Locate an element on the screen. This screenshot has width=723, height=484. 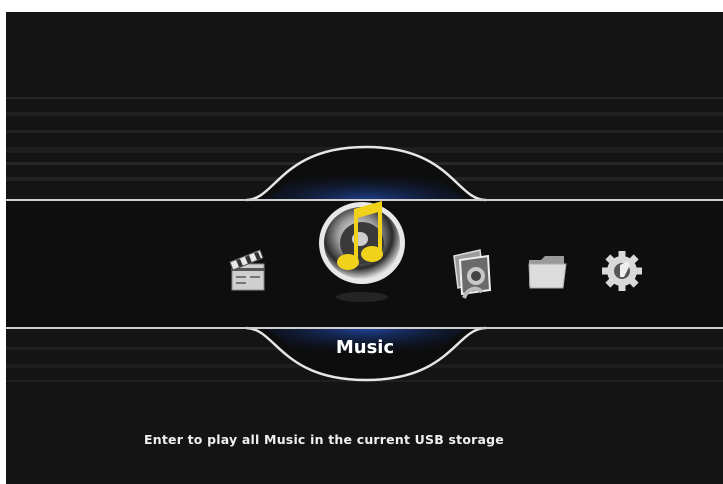
menu-item-music is located at coordinates (362, 251).